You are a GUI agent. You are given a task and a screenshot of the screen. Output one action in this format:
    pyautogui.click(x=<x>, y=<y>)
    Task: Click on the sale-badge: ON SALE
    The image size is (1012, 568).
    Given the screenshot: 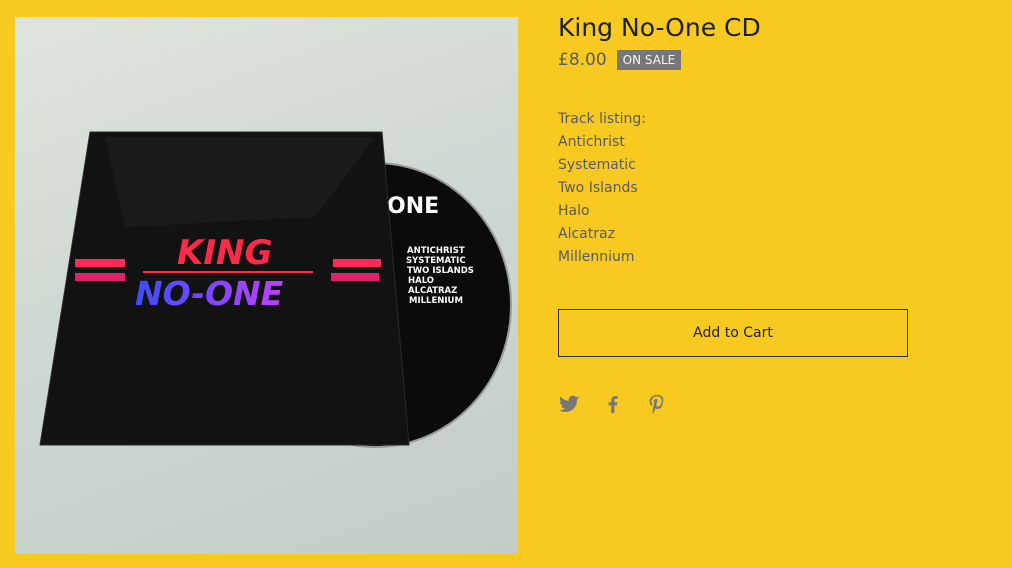 What is the action you would take?
    pyautogui.click(x=649, y=60)
    